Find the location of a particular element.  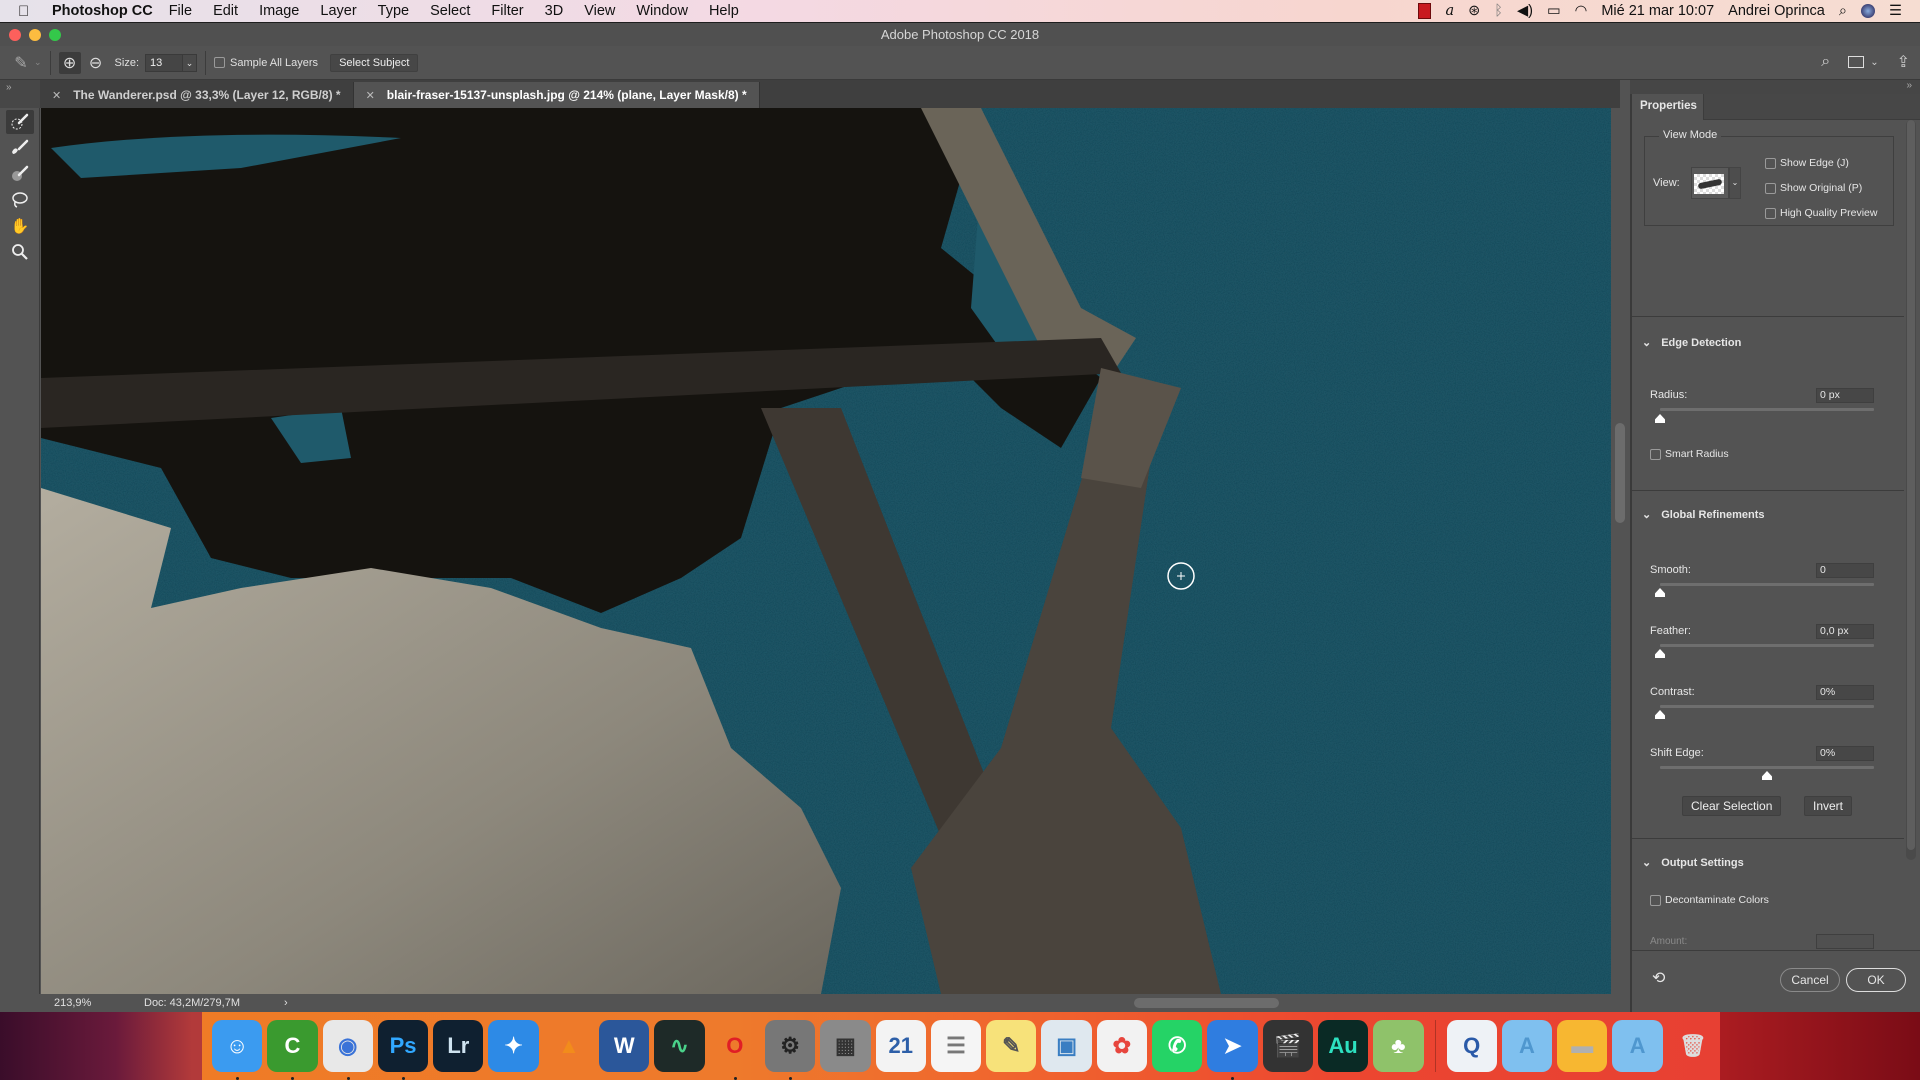

shift-edge-input: 0% is located at coordinates (1845, 753).